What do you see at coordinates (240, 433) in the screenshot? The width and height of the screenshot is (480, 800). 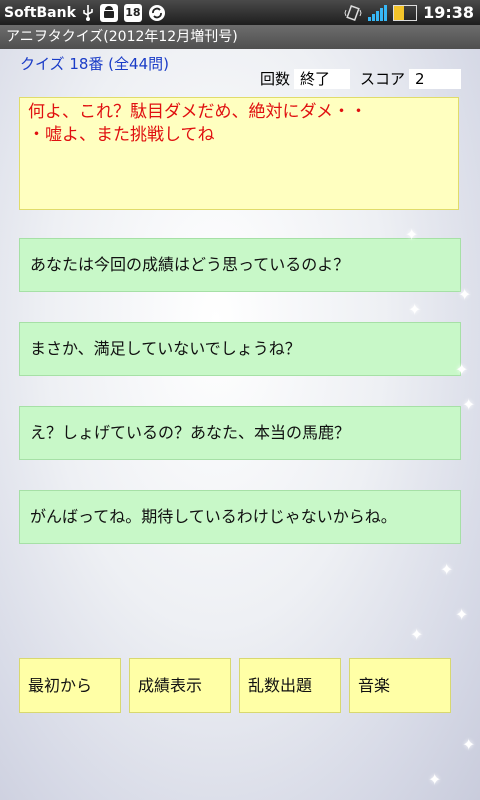 I see `answer-option-3: え？しょげているの？あなた、本当の馬鹿？` at bounding box center [240, 433].